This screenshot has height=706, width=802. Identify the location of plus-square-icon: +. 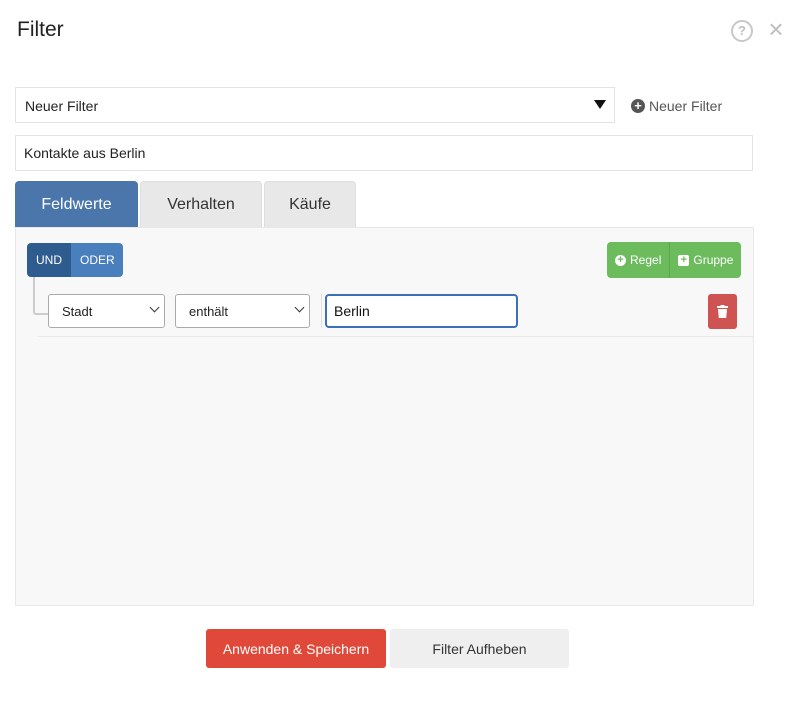
(684, 260).